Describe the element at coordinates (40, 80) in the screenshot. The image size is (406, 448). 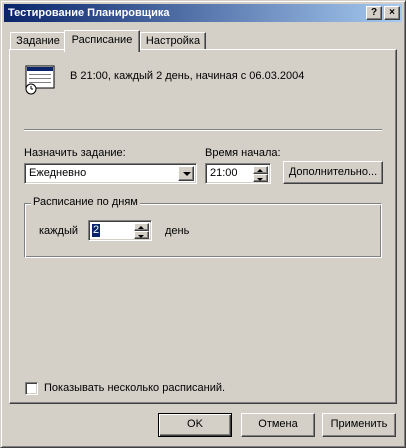
I see `schedule-calendar-clock-icon` at that location.